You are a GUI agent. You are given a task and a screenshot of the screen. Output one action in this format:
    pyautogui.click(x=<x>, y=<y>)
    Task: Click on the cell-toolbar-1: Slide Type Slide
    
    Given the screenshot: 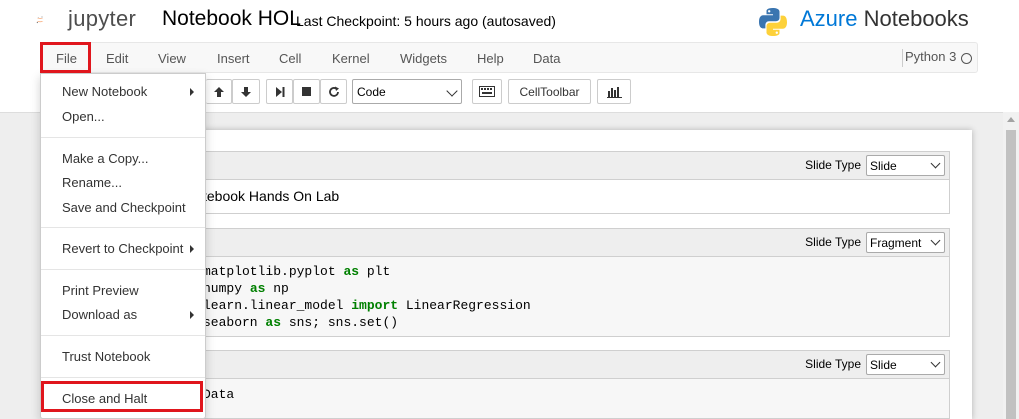 What is the action you would take?
    pyautogui.click(x=573, y=165)
    